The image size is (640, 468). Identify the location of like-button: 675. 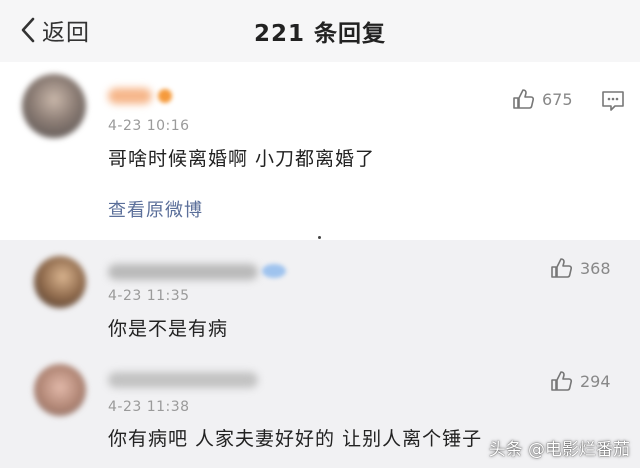
(542, 99).